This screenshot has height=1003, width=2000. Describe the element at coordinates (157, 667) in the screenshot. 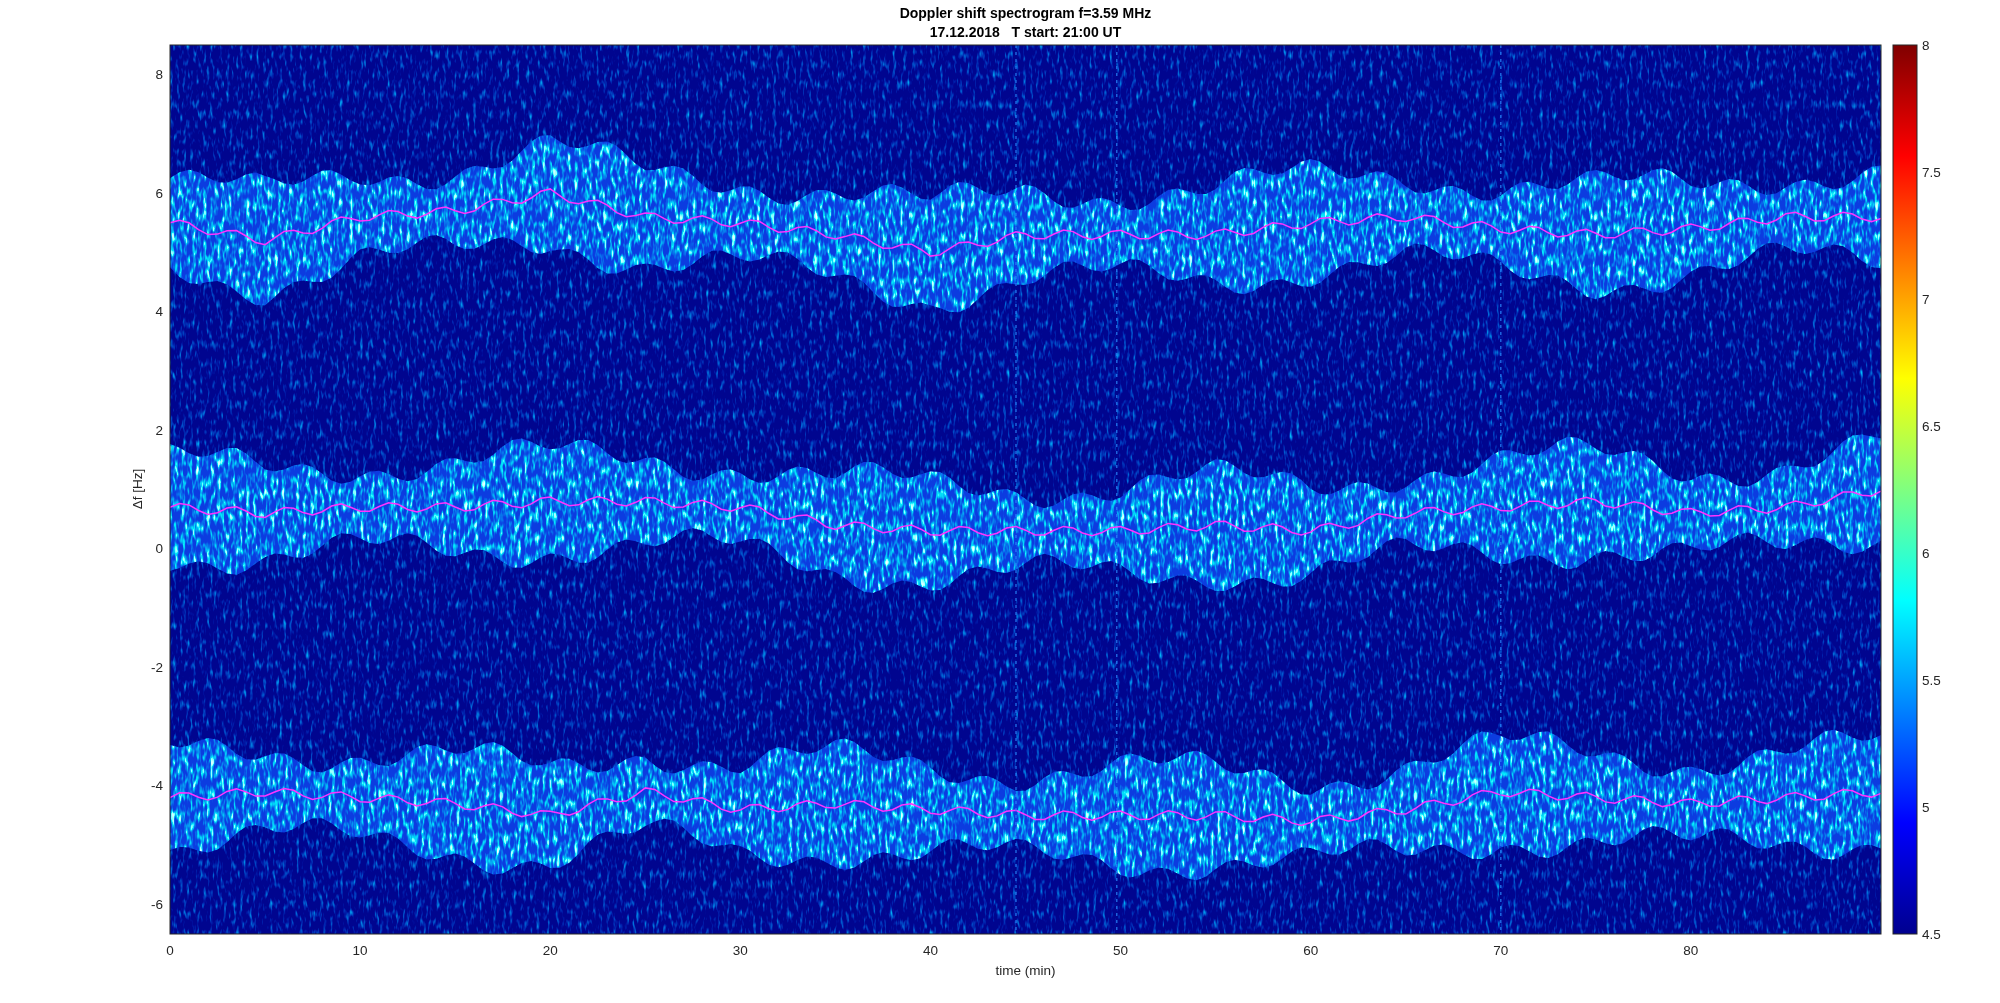

I see `y-tick-label: -2` at that location.